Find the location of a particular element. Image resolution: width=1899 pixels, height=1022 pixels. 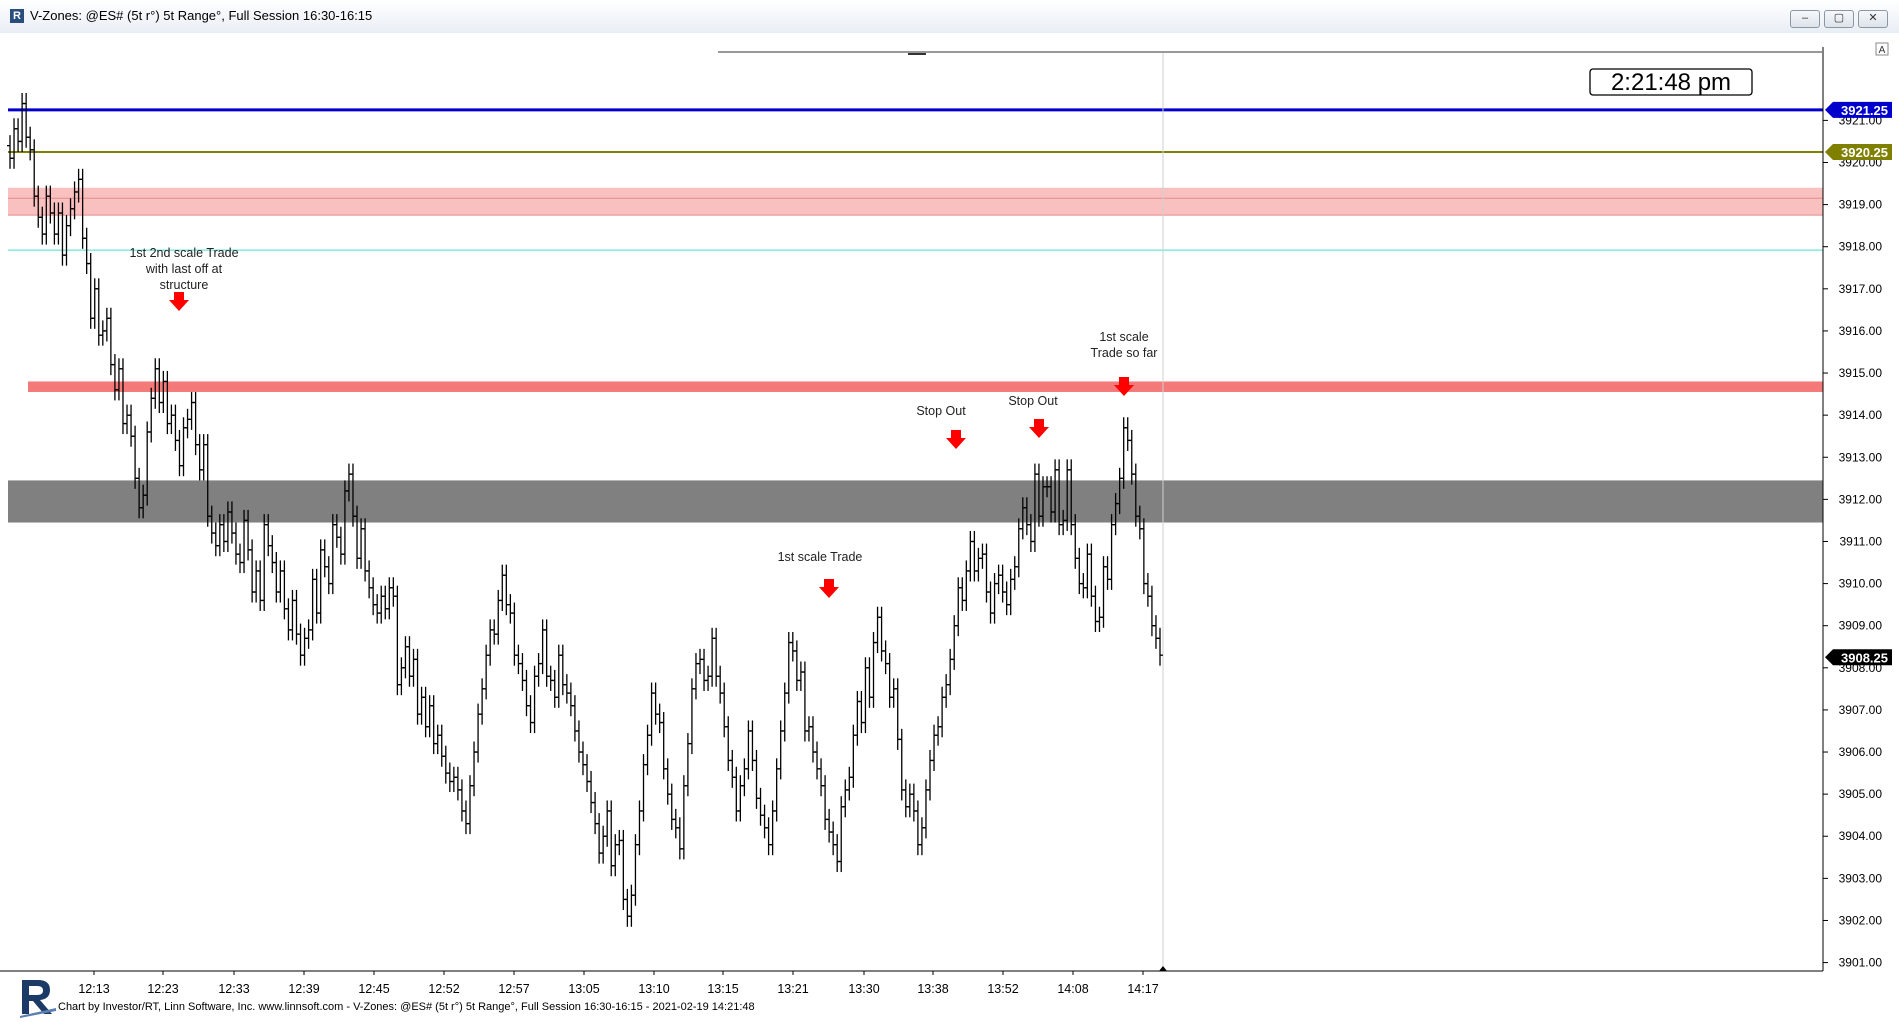

y-tick-label: 3918.00 is located at coordinates (1861, 247).